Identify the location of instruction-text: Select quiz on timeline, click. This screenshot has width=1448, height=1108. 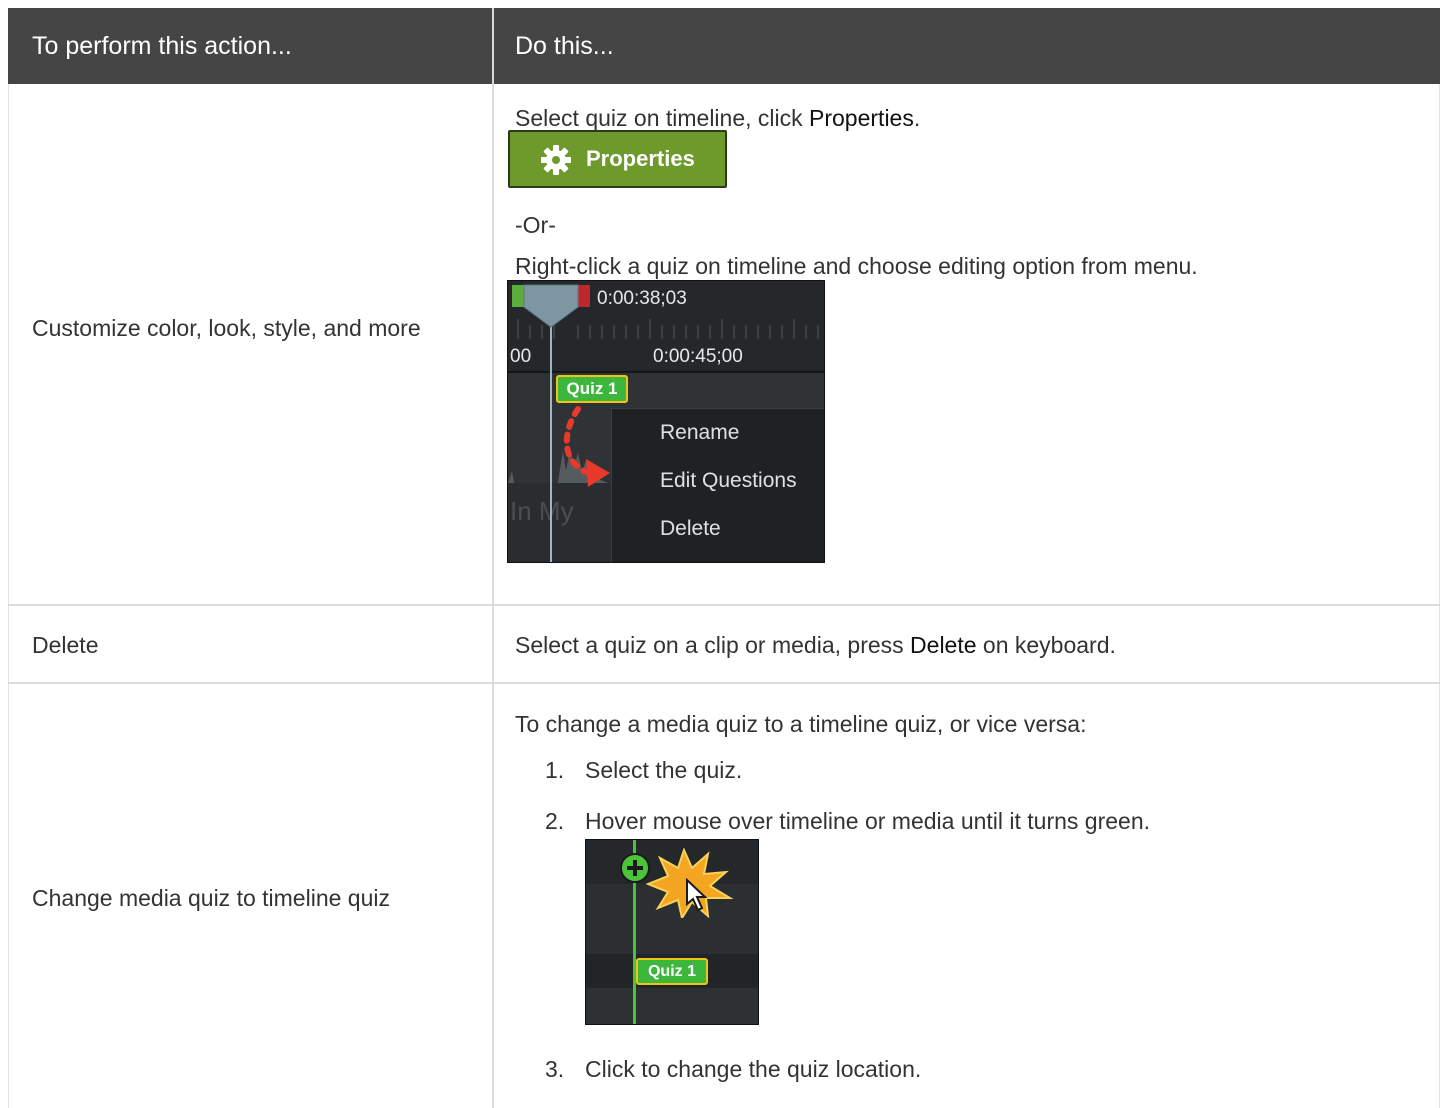
(662, 118).